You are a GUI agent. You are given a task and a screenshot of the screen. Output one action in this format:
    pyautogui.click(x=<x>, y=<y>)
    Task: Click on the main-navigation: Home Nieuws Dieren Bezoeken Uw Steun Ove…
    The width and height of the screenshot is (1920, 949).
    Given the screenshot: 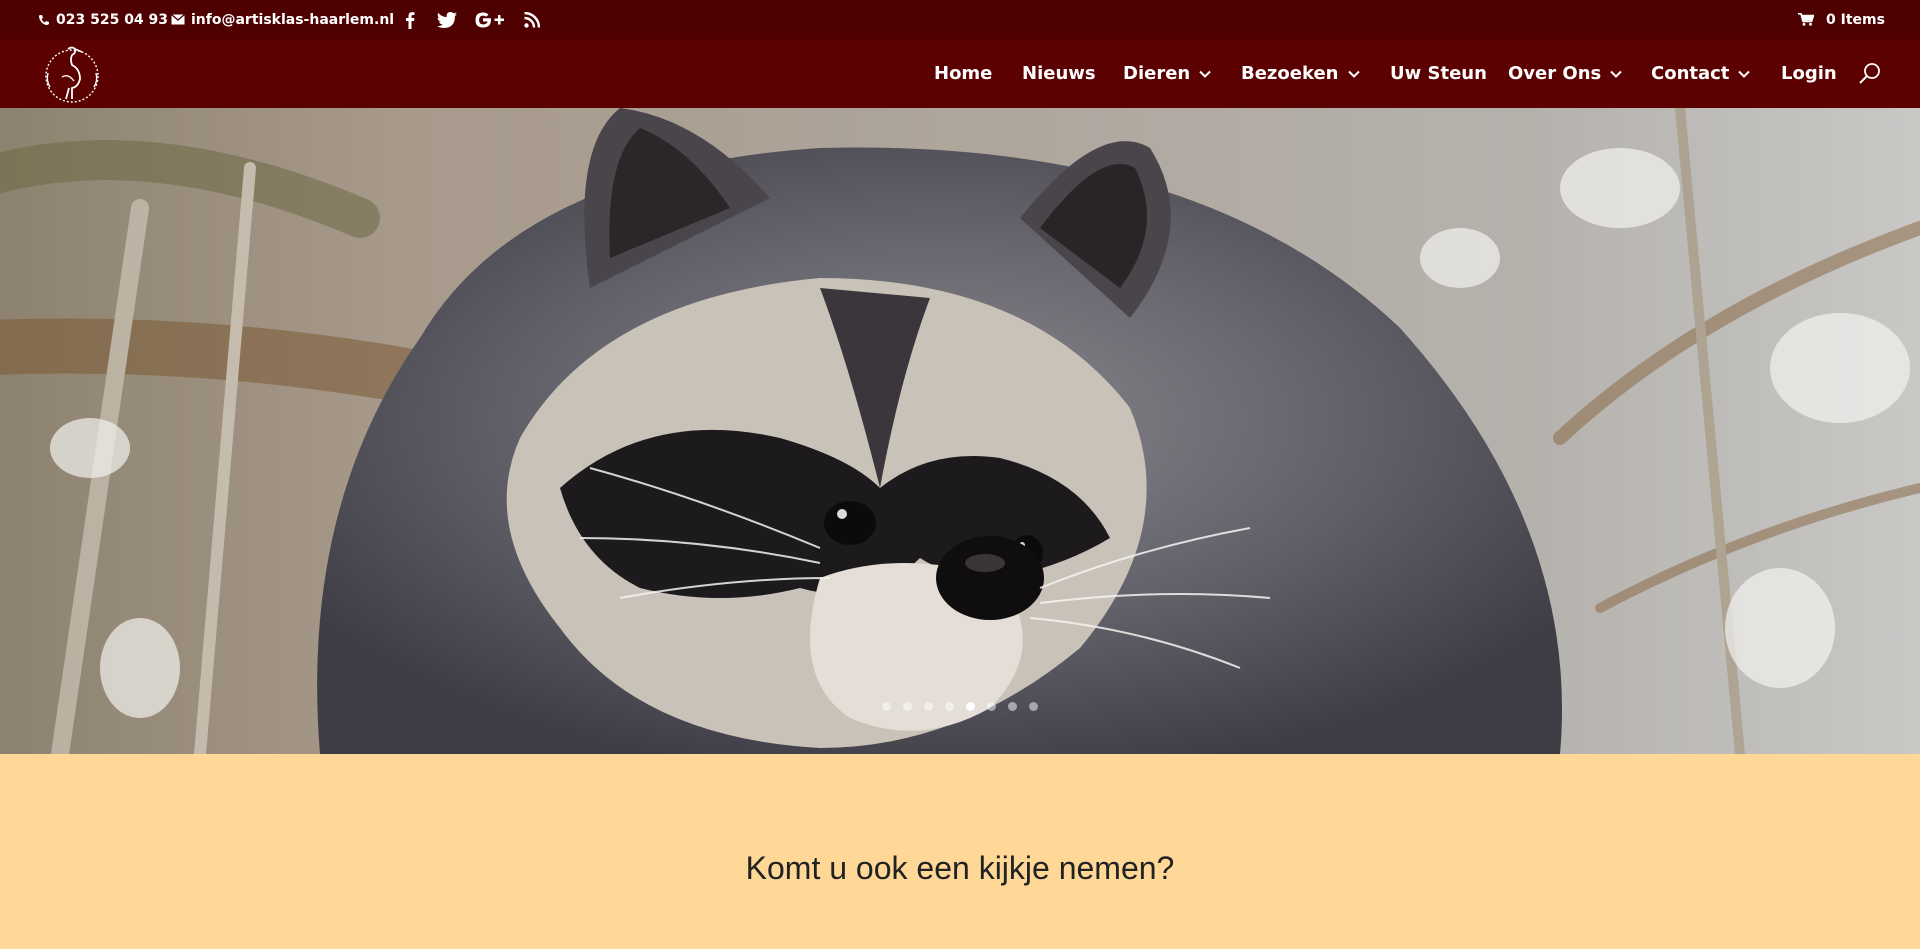 What is the action you would take?
    pyautogui.click(x=960, y=73)
    